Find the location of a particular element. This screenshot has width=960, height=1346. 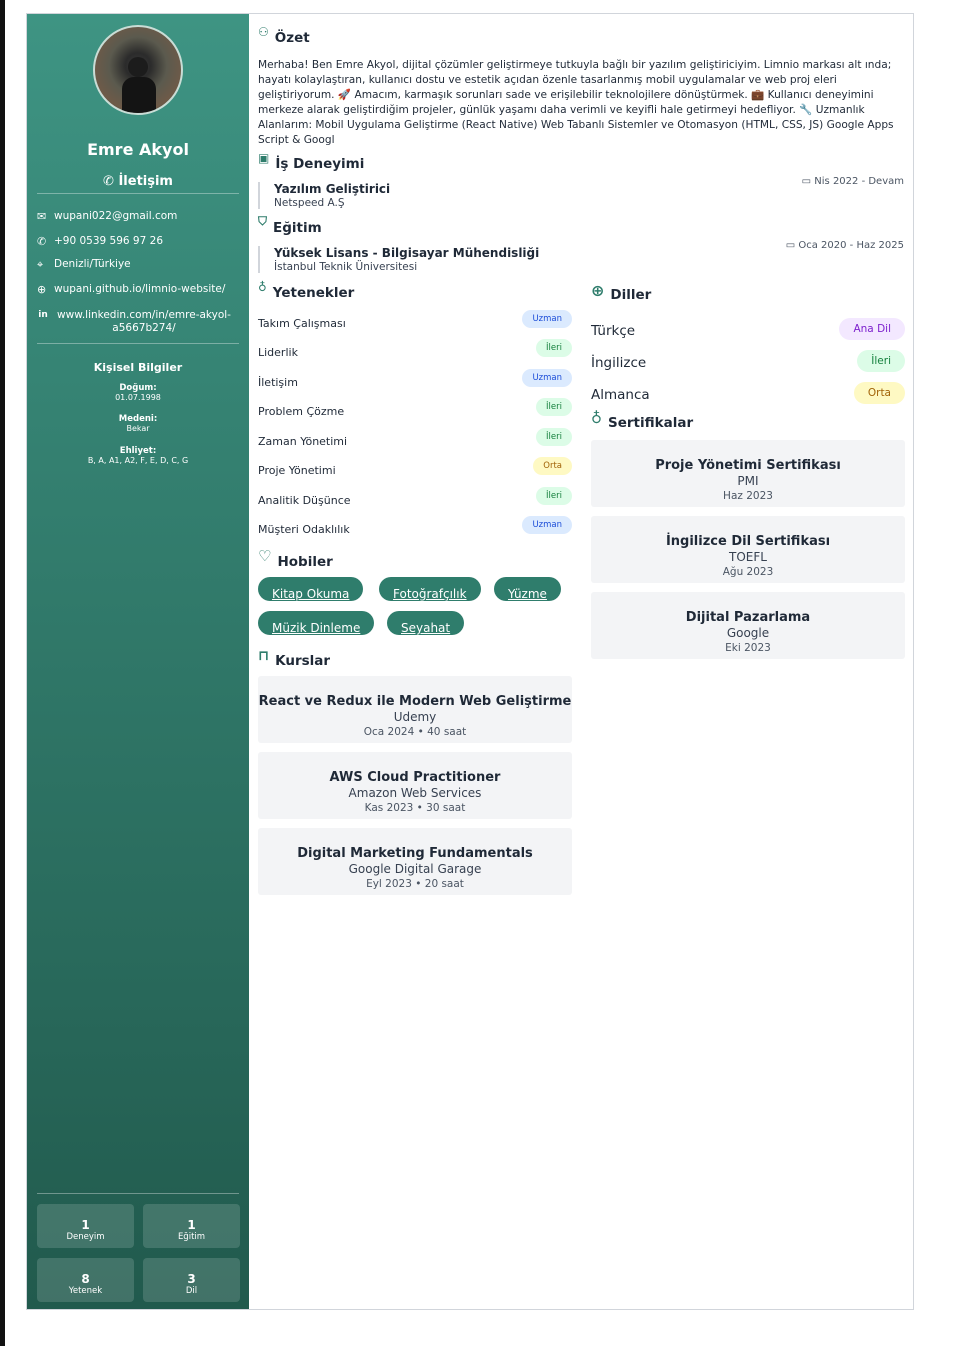

stat-skills: 8 Yetenek is located at coordinates (85, 1280).